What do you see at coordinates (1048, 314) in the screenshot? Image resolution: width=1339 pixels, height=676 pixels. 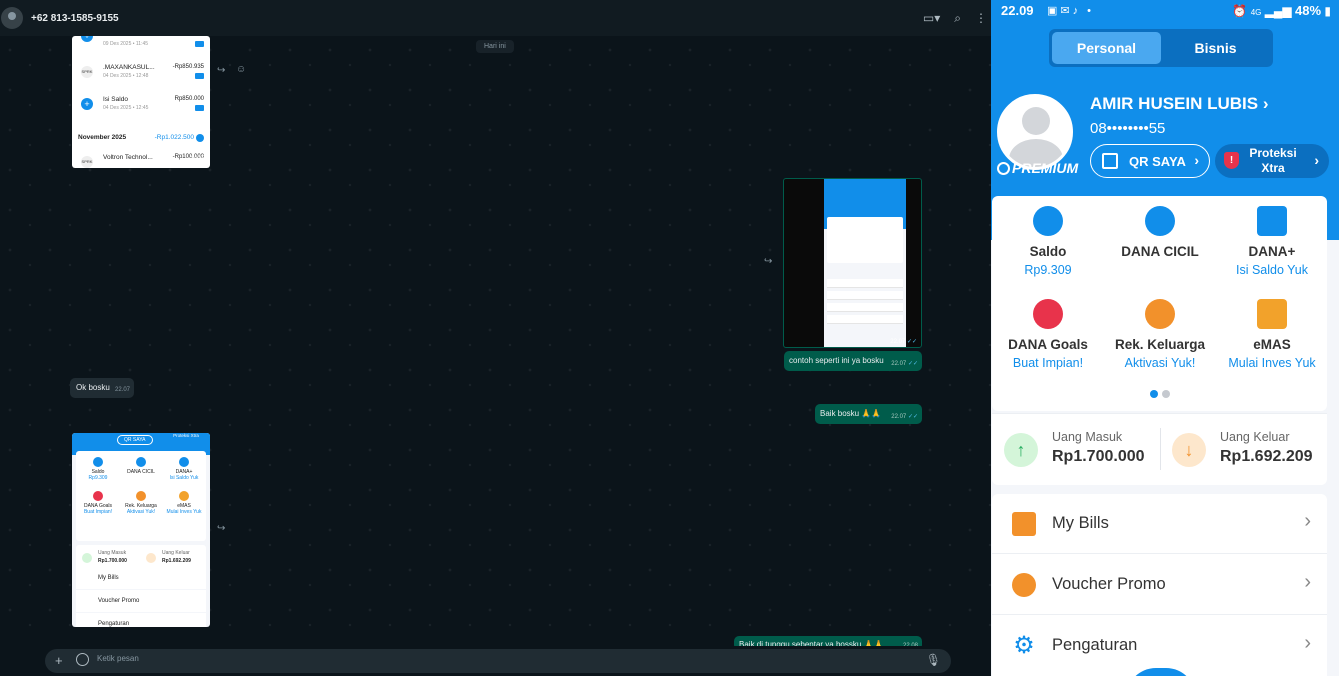 I see `target-icon` at bounding box center [1048, 314].